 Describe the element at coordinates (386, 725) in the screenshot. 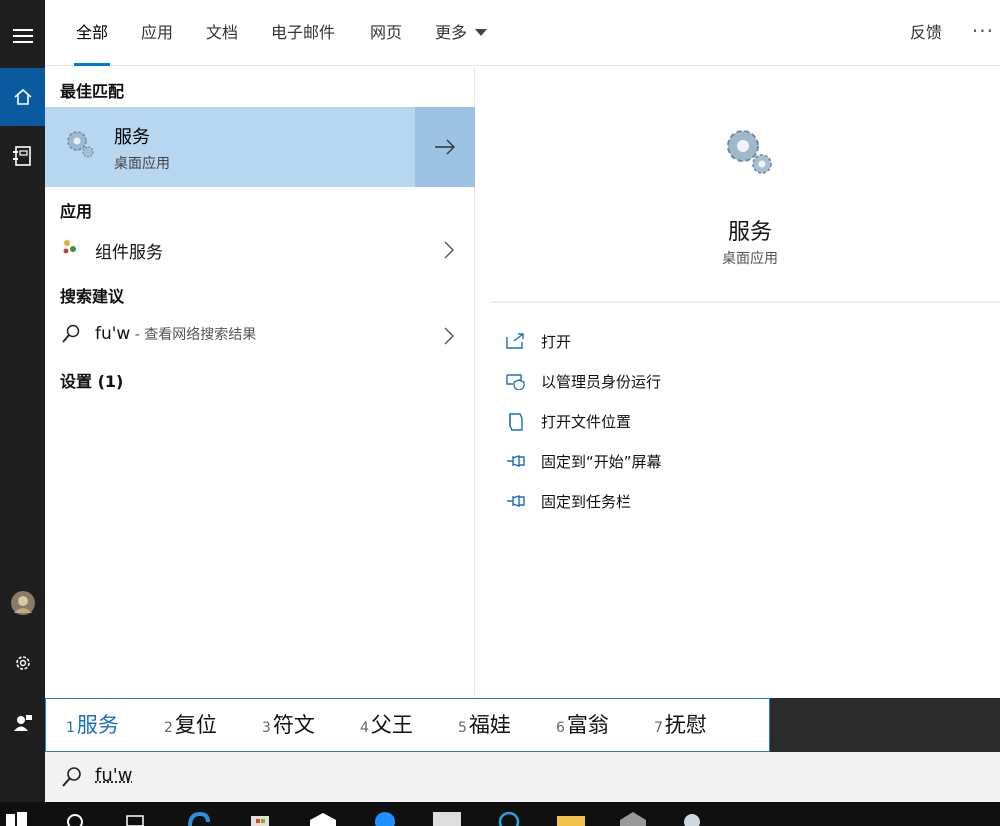

I see `ime-candidate: 4父王` at that location.